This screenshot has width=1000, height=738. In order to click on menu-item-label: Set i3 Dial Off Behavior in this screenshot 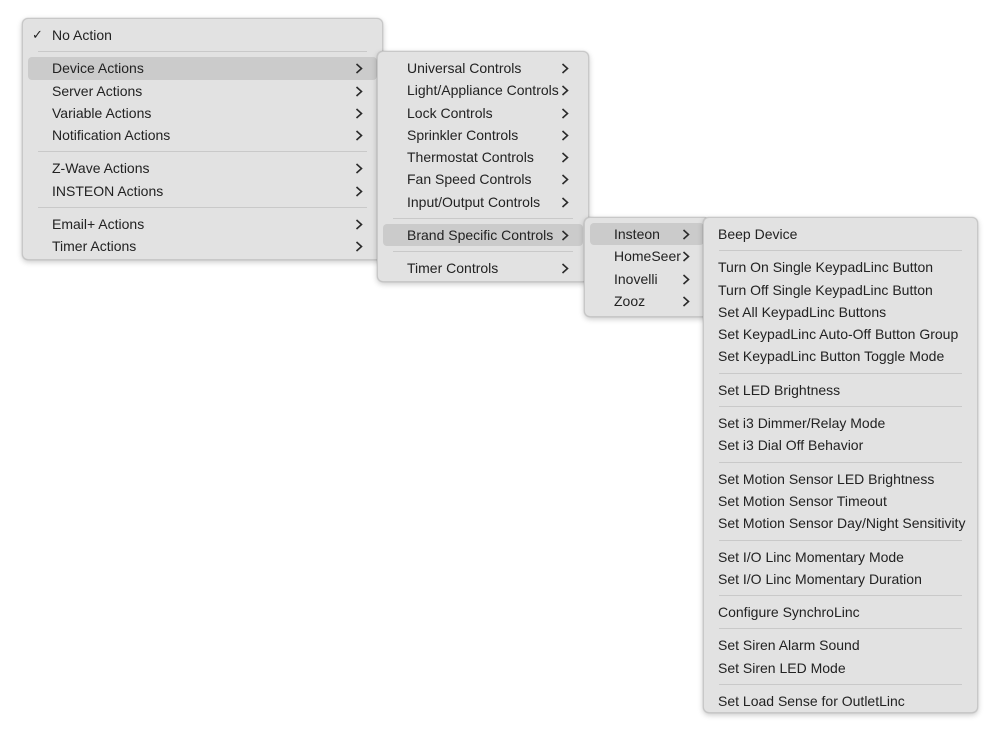, I will do `click(791, 445)`.